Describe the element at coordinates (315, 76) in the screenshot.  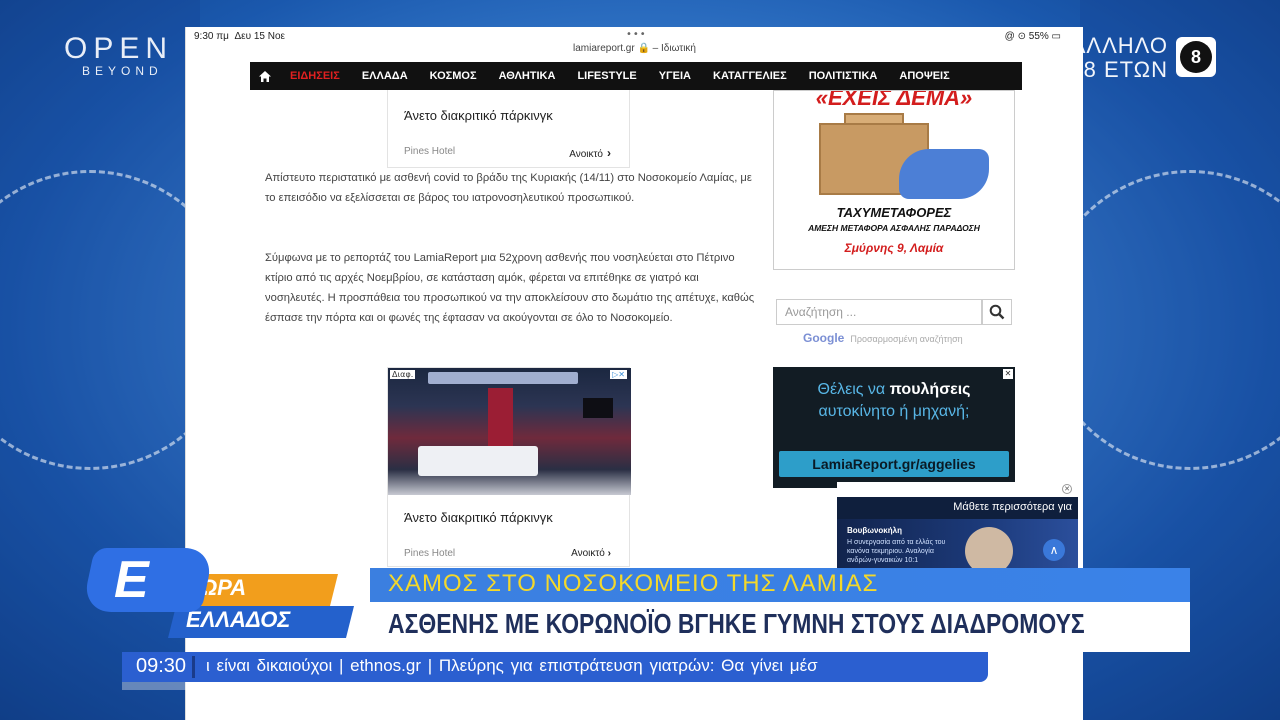
I see `nav-item-news: ΕΙΔΗΣΕΙΣ` at that location.